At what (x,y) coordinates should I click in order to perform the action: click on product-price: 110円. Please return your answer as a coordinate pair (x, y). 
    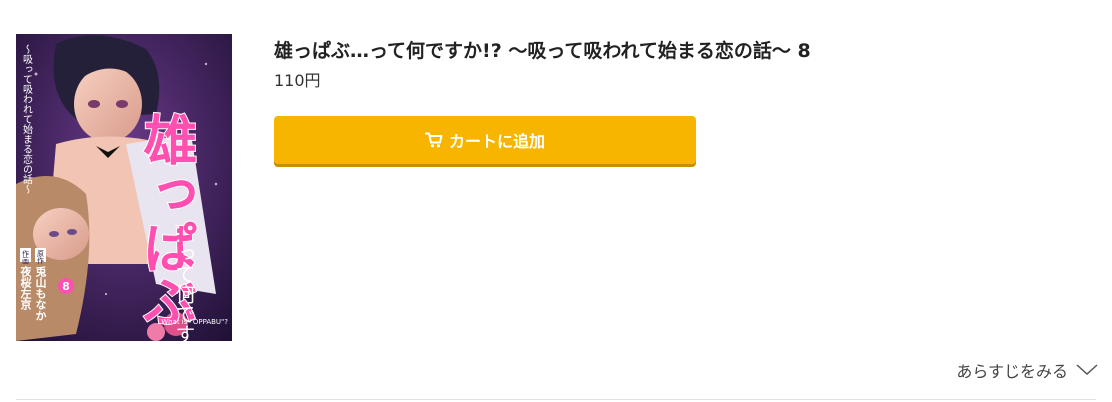
    Looking at the image, I should click on (297, 80).